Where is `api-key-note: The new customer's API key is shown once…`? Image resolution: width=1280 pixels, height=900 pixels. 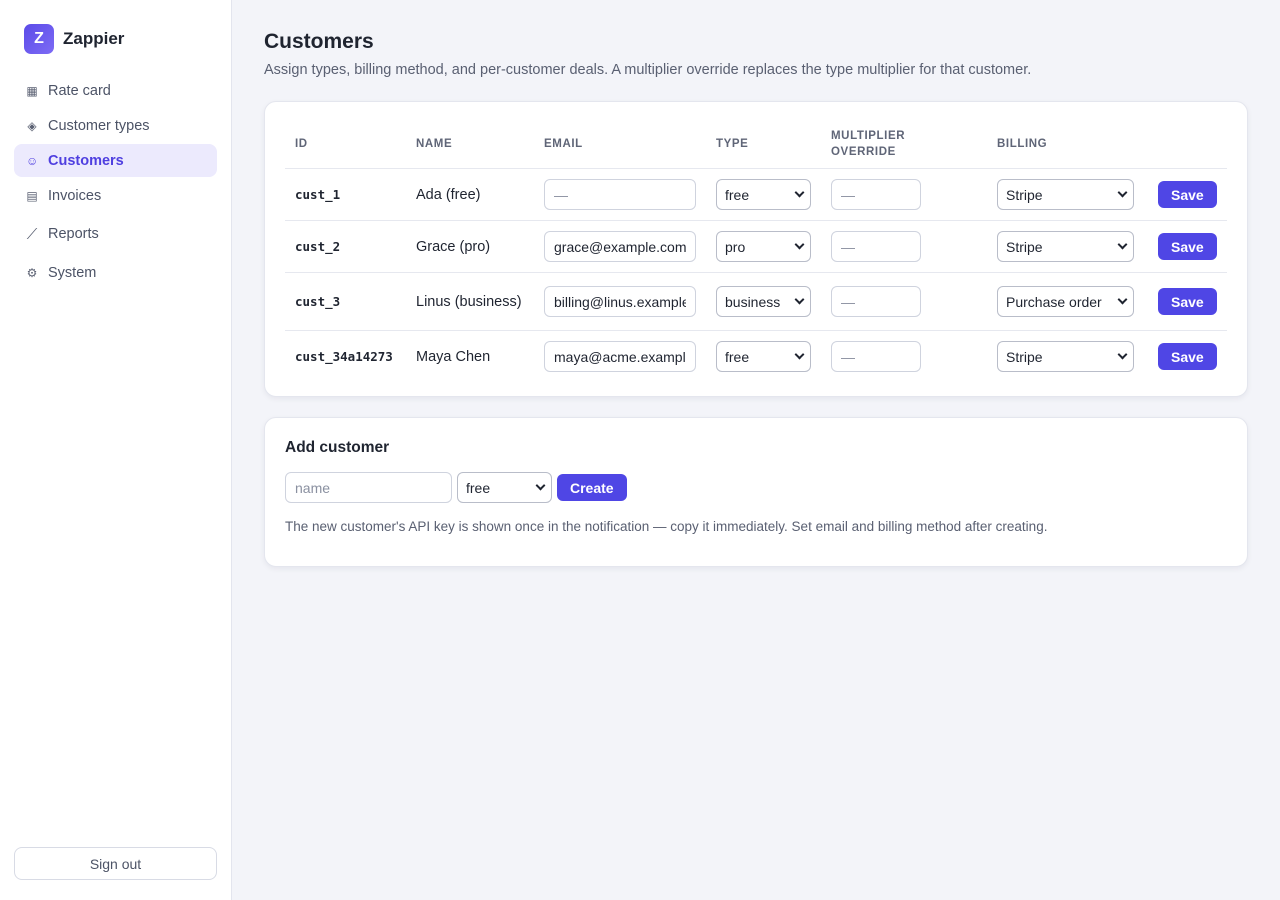 api-key-note: The new customer's API key is shown once… is located at coordinates (666, 526).